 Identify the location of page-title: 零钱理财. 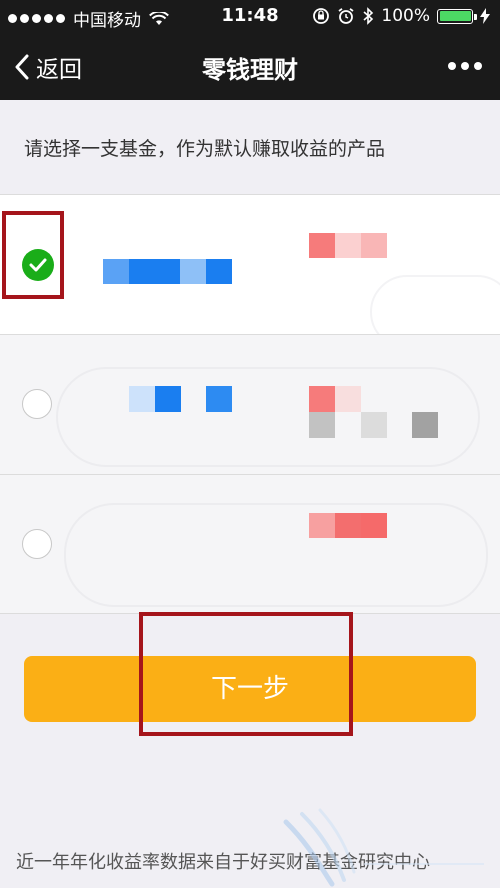
(250, 70).